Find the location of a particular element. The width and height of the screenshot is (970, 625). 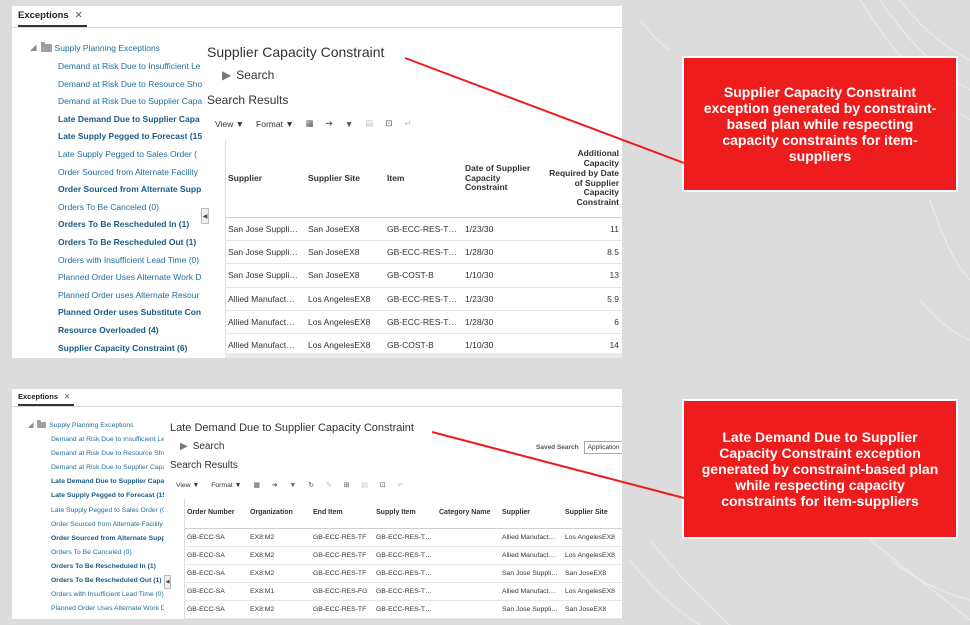

column-header: Order Number is located at coordinates (215, 513).